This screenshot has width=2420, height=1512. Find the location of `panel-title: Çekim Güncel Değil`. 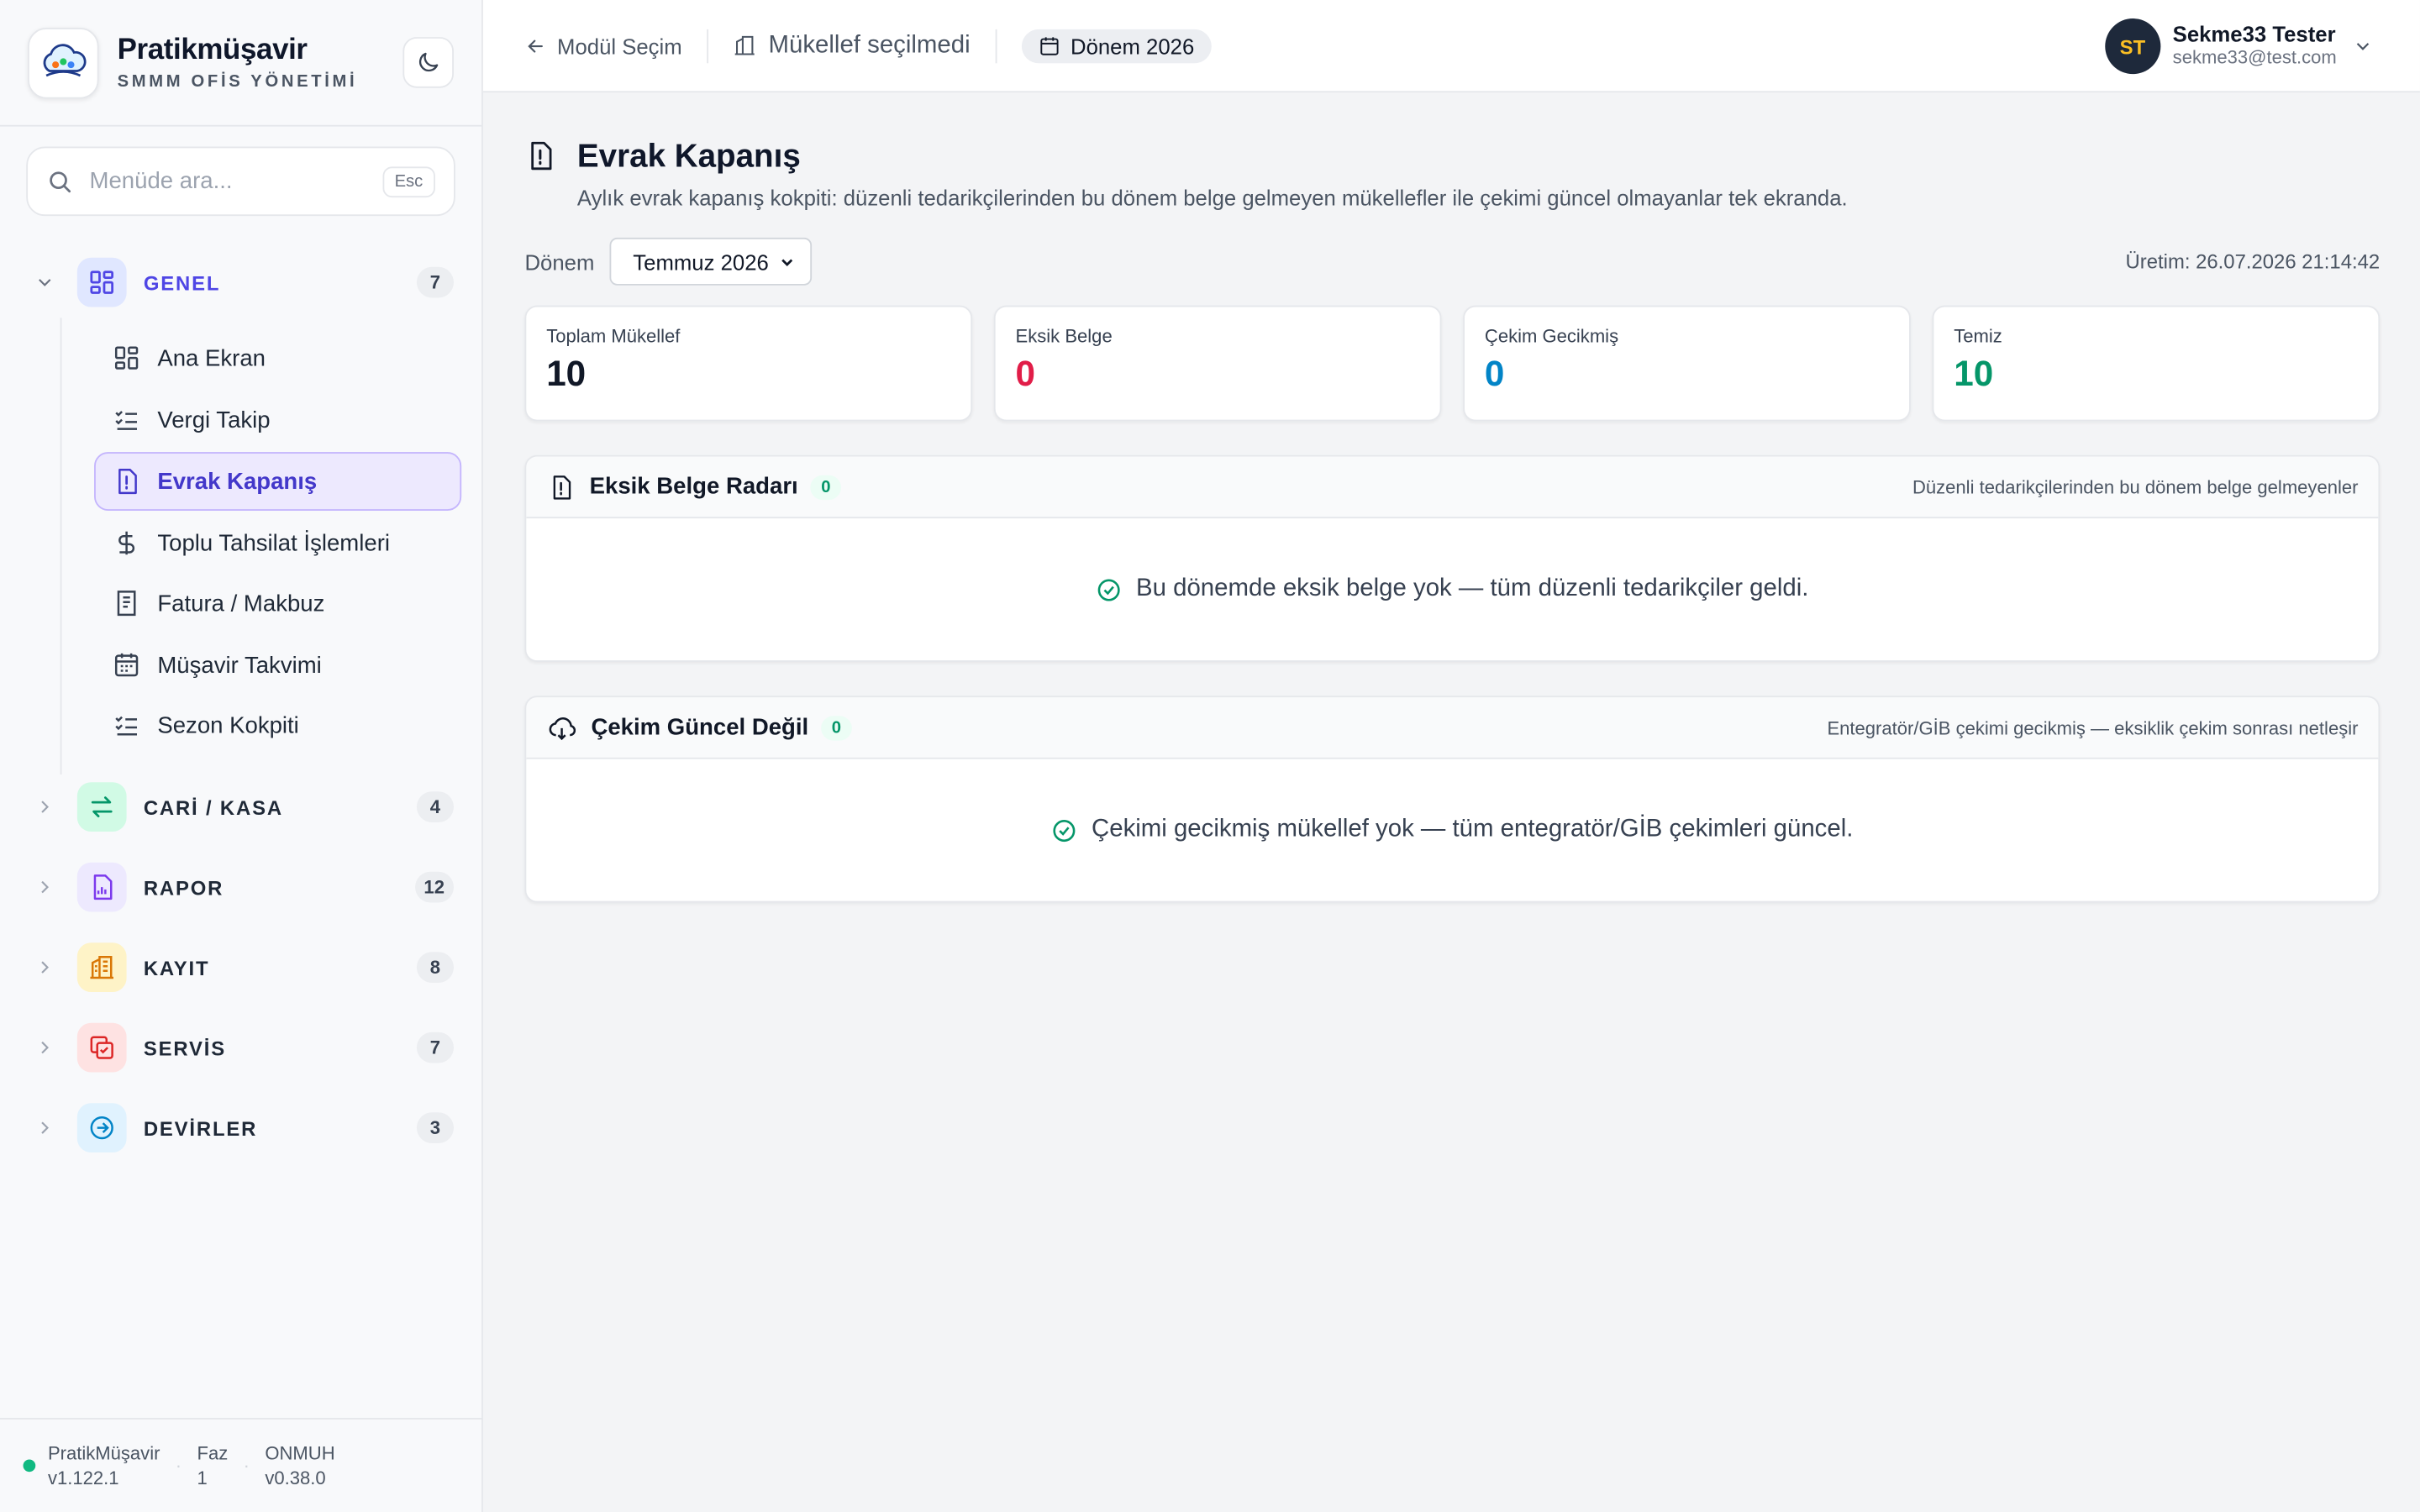

panel-title: Çekim Güncel Değil is located at coordinates (700, 727).